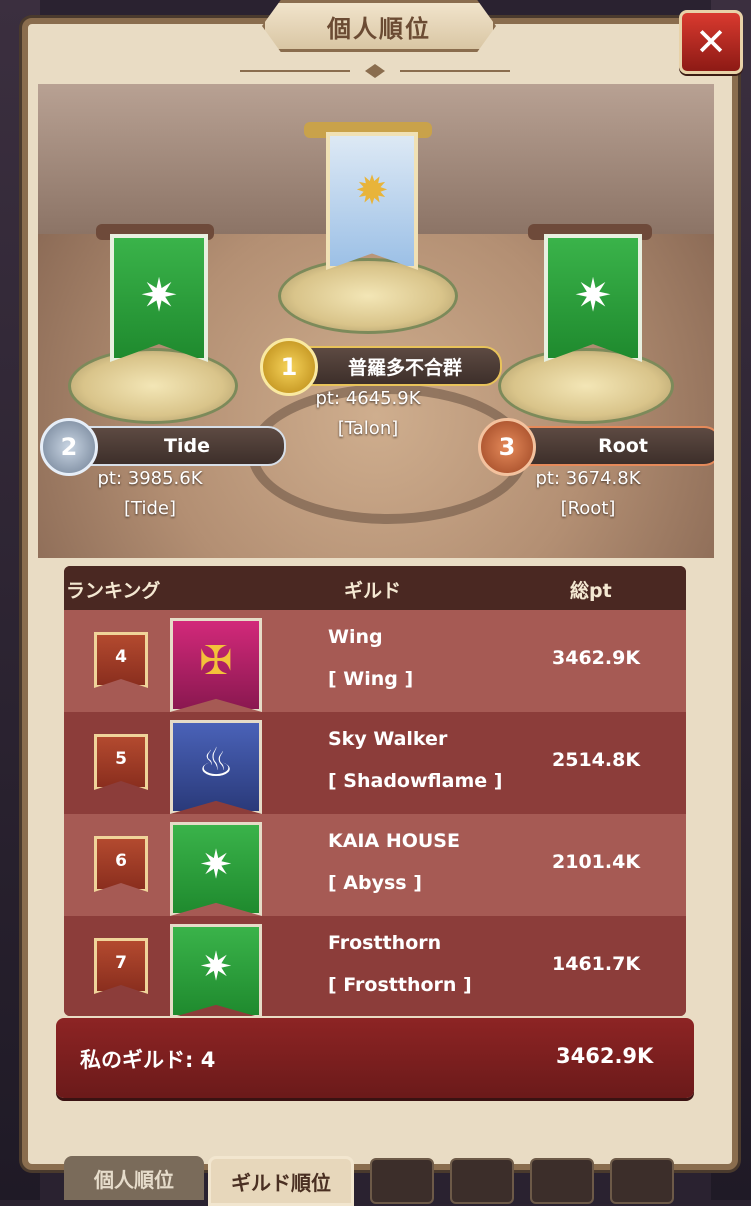 The width and height of the screenshot is (751, 1206). I want to click on podium-2-tag: [Tide], so click(150, 508).